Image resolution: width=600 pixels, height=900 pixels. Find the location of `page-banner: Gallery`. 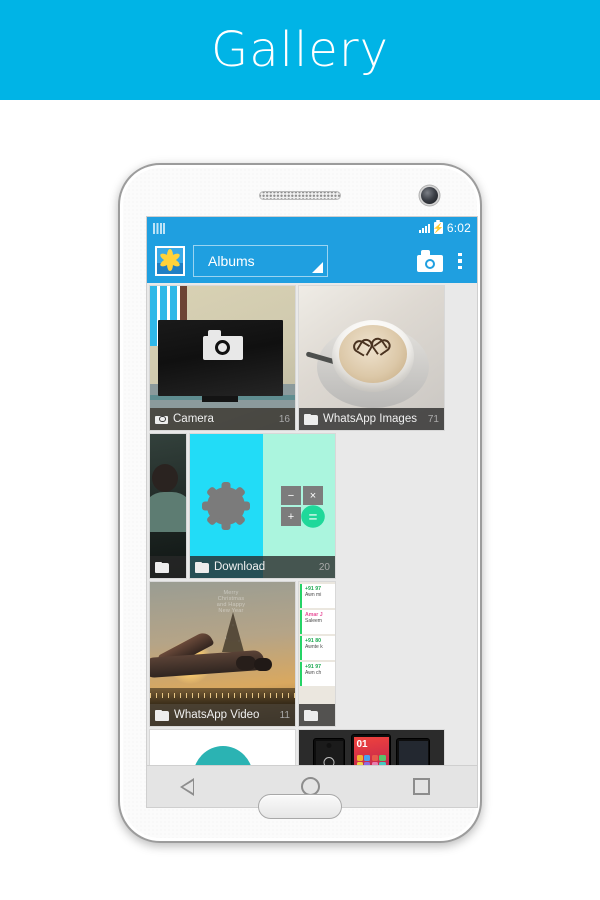

page-banner: Gallery is located at coordinates (300, 50).